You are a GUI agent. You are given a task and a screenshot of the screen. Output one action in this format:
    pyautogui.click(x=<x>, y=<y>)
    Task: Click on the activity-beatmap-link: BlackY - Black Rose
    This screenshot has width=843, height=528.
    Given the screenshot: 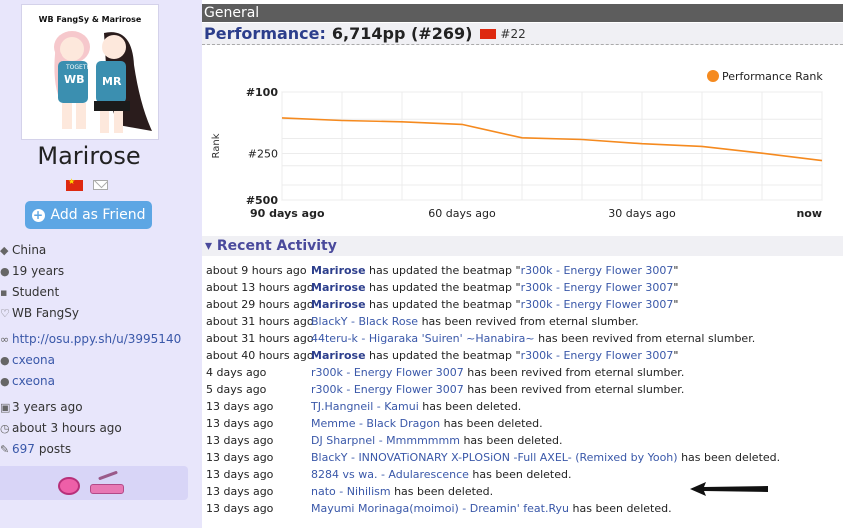 What is the action you would take?
    pyautogui.click(x=364, y=321)
    